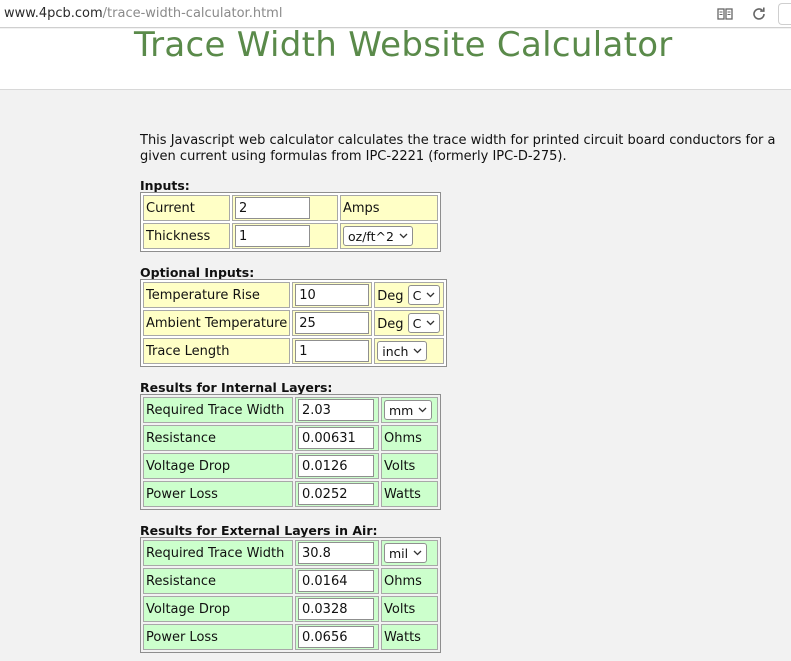 The height and width of the screenshot is (661, 791). I want to click on address-bar: www.4pcb.com/trace-width-calculator.html, so click(395, 14).